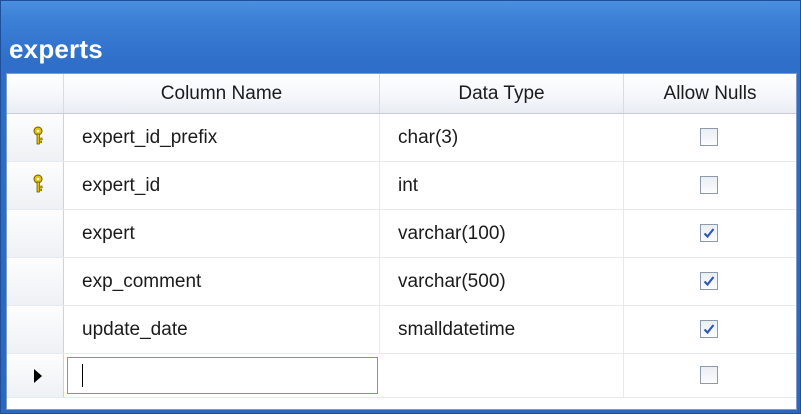 Image resolution: width=801 pixels, height=414 pixels. What do you see at coordinates (222, 233) in the screenshot?
I see `column-name-cell: expert` at bounding box center [222, 233].